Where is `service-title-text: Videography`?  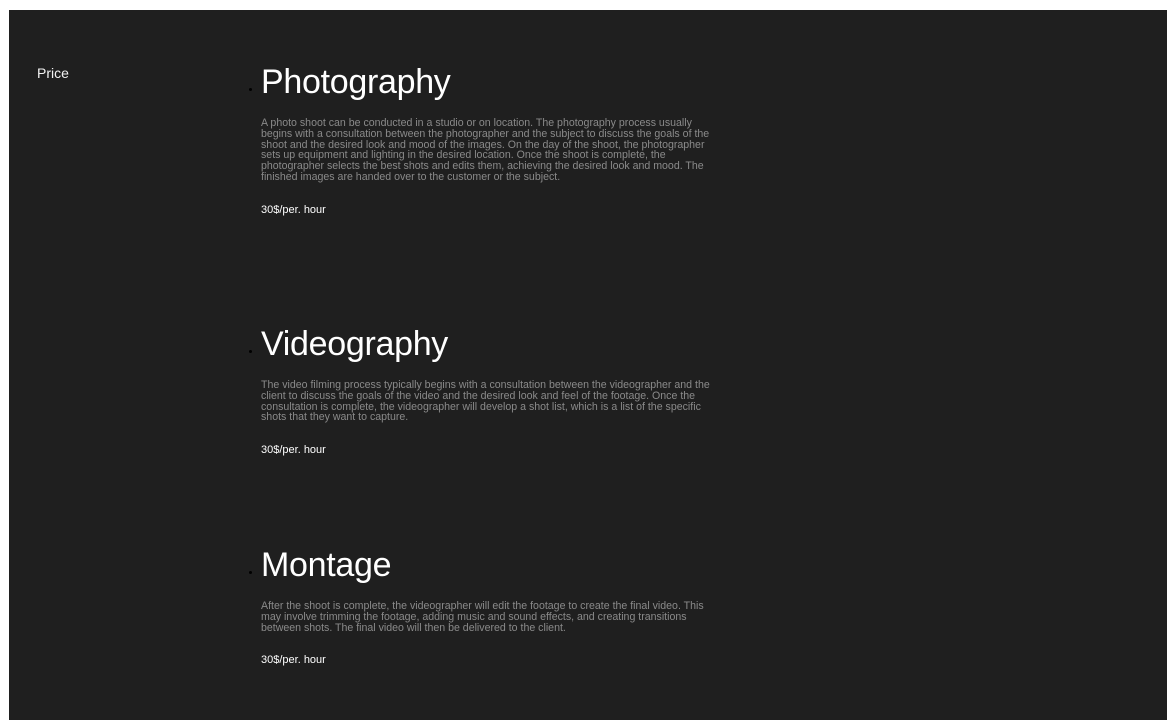 service-title-text: Videography is located at coordinates (355, 344).